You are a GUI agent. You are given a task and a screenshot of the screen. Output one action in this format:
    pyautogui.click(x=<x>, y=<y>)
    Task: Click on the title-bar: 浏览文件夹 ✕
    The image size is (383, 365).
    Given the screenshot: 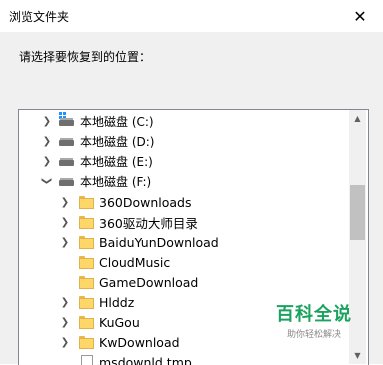 What is the action you would take?
    pyautogui.click(x=191, y=16)
    